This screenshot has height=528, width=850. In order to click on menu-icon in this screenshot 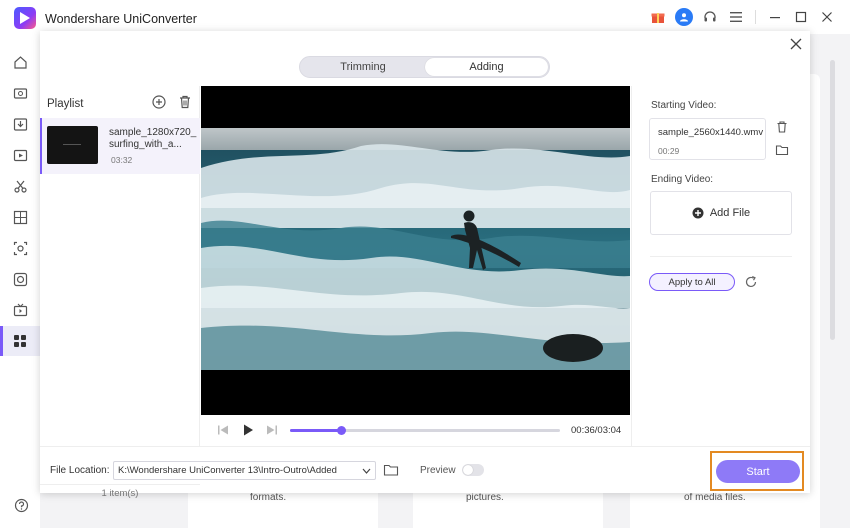, I will do `click(736, 17)`.